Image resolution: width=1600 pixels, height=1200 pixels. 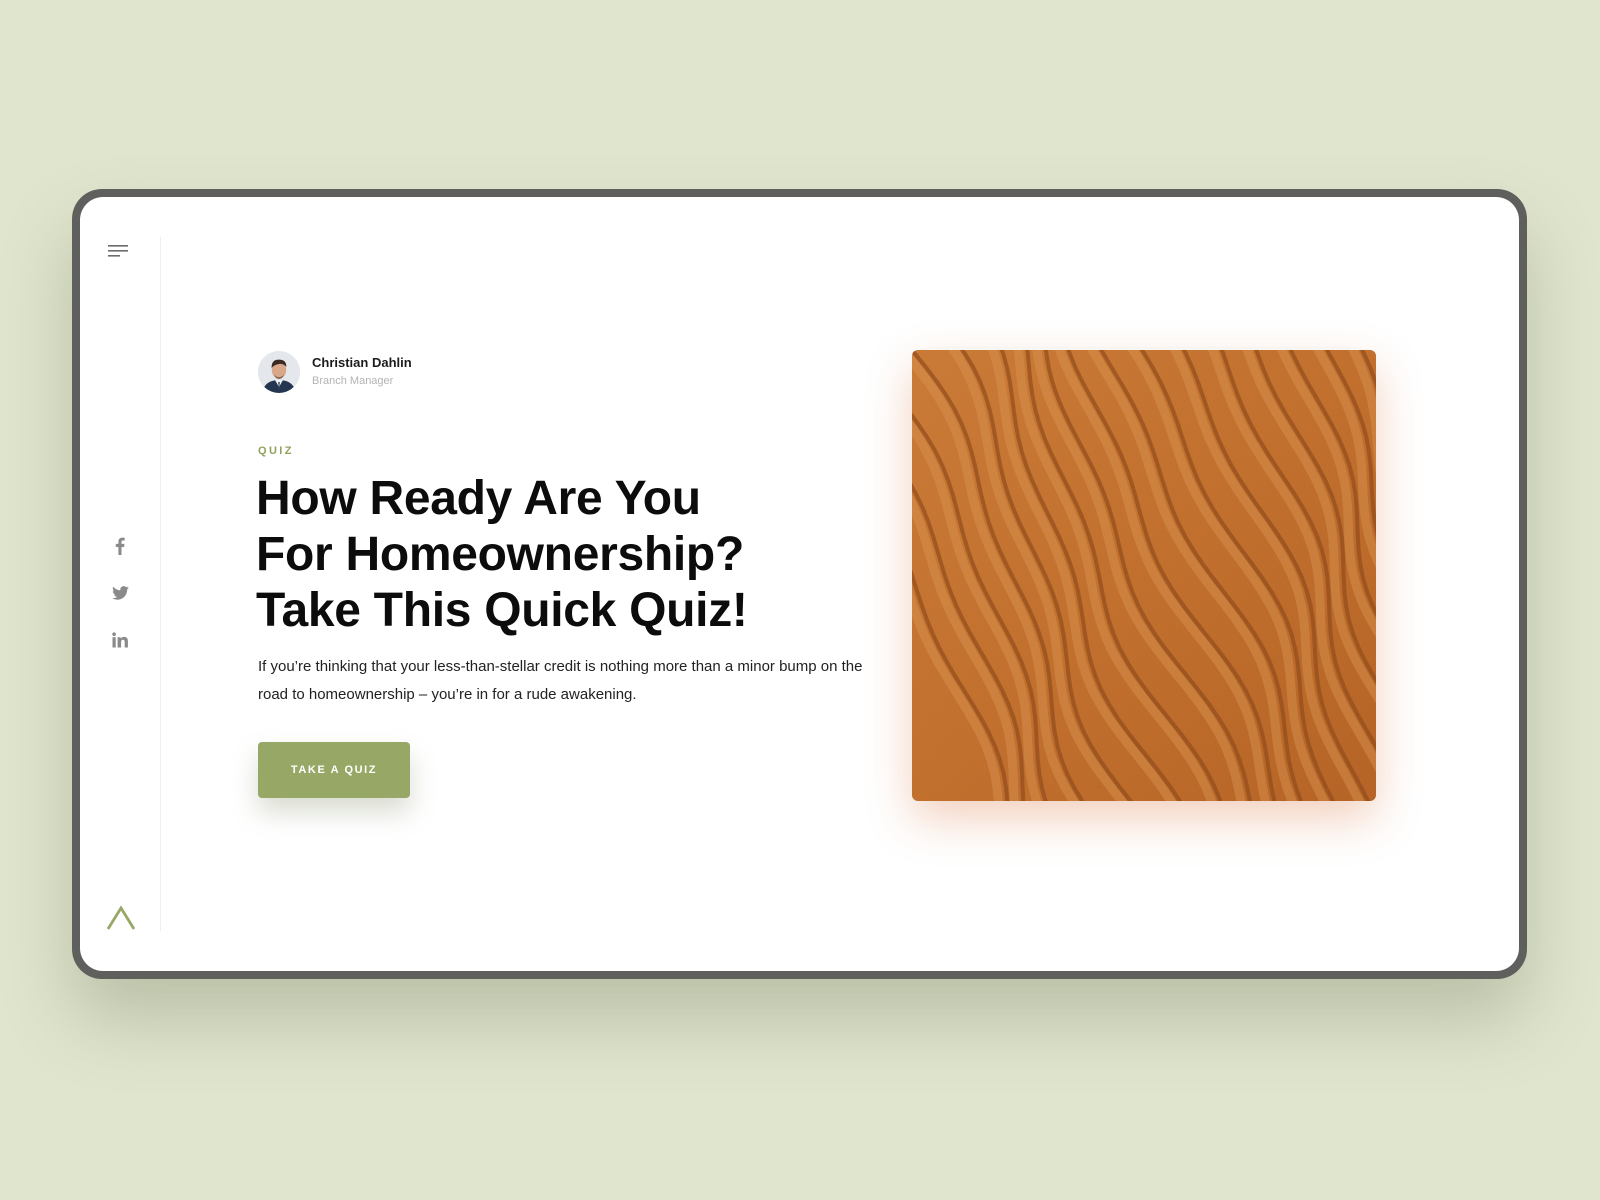 I want to click on headline-line-3: Take This Quick Quiz!, so click(x=502, y=610).